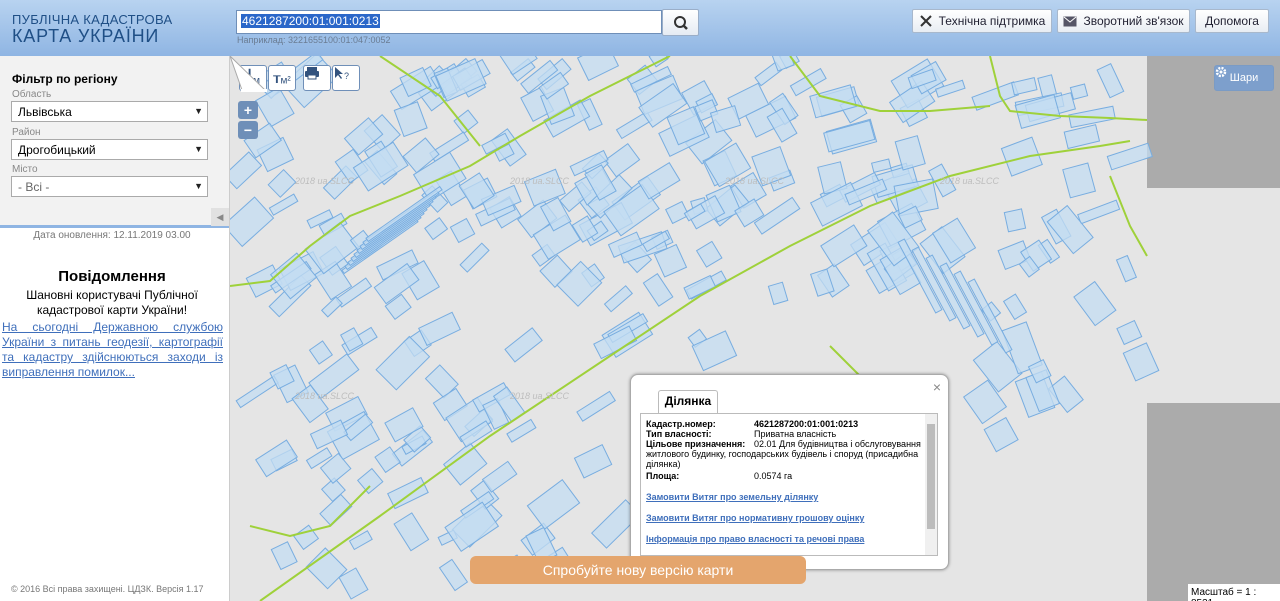  I want to click on raion-value: Дрогобицький, so click(57, 150).